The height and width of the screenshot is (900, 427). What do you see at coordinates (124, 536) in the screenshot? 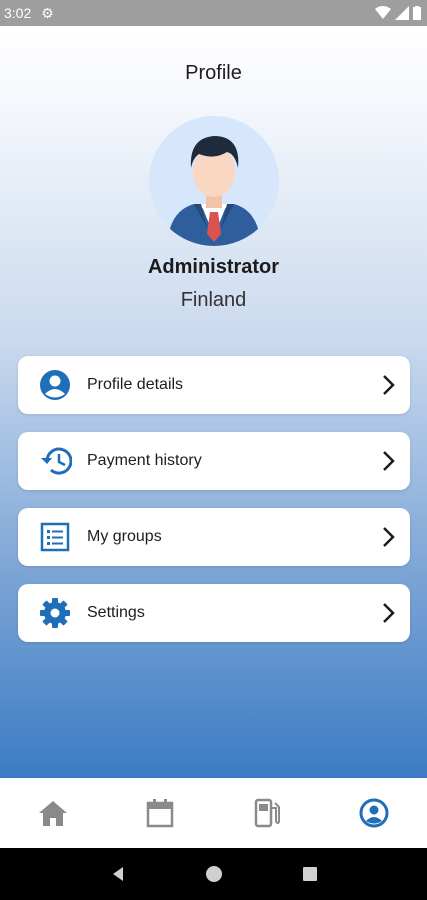
I see `menu-label: My groups` at bounding box center [124, 536].